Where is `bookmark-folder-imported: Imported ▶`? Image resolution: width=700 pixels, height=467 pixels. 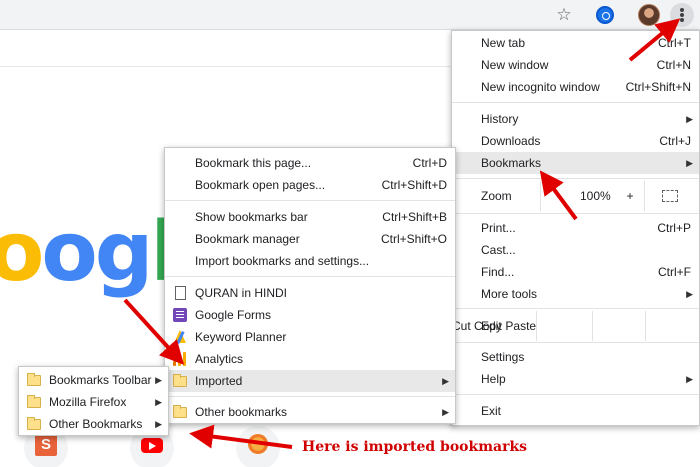 bookmark-folder-imported: Imported ▶ is located at coordinates (310, 381).